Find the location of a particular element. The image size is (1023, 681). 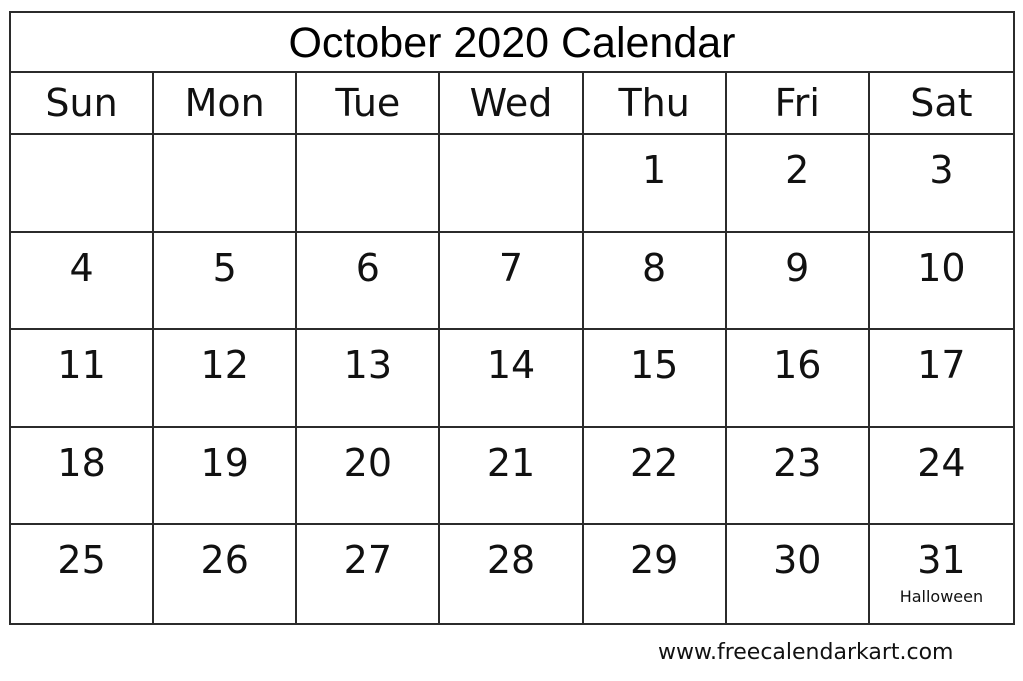

day-cell: 7 is located at coordinates (512, 281).